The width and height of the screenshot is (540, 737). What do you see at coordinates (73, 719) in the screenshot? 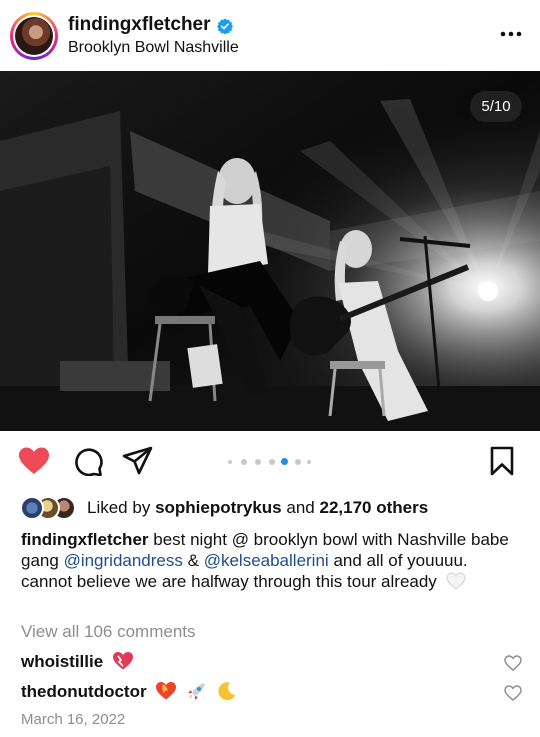
I see `post-date: March 16, 2022` at bounding box center [73, 719].